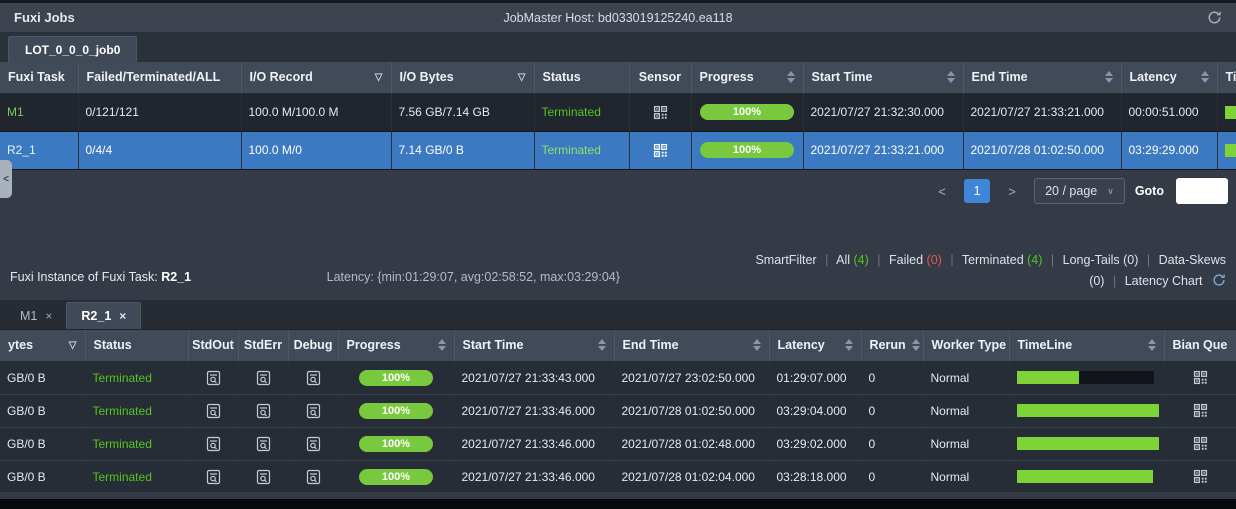  Describe the element at coordinates (852, 260) in the screenshot. I see `filter-all: All (4)` at that location.